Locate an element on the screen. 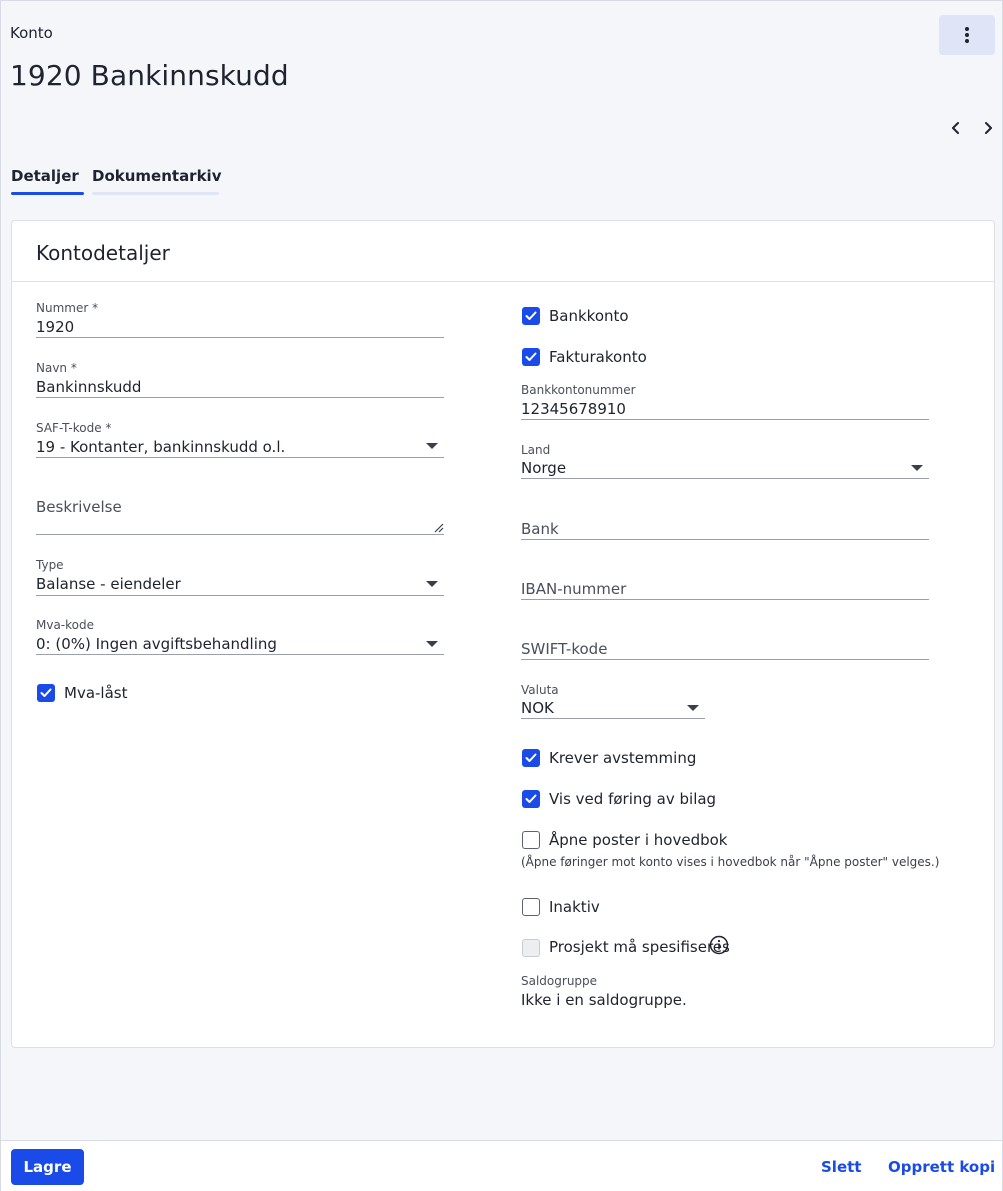 Image resolution: width=1003 pixels, height=1191 pixels. saft-label: SAF-T-kode * is located at coordinates (74, 428).